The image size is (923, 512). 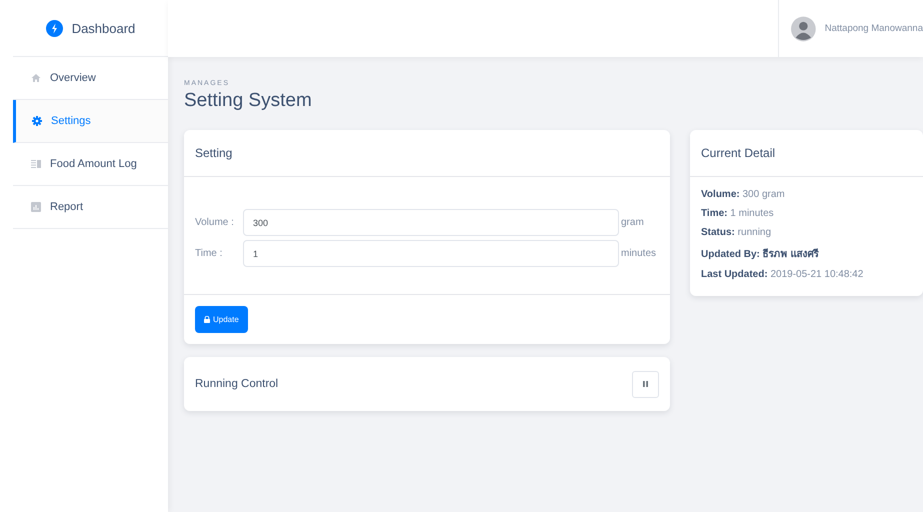 I want to click on unit-label: minutes, so click(x=638, y=253).